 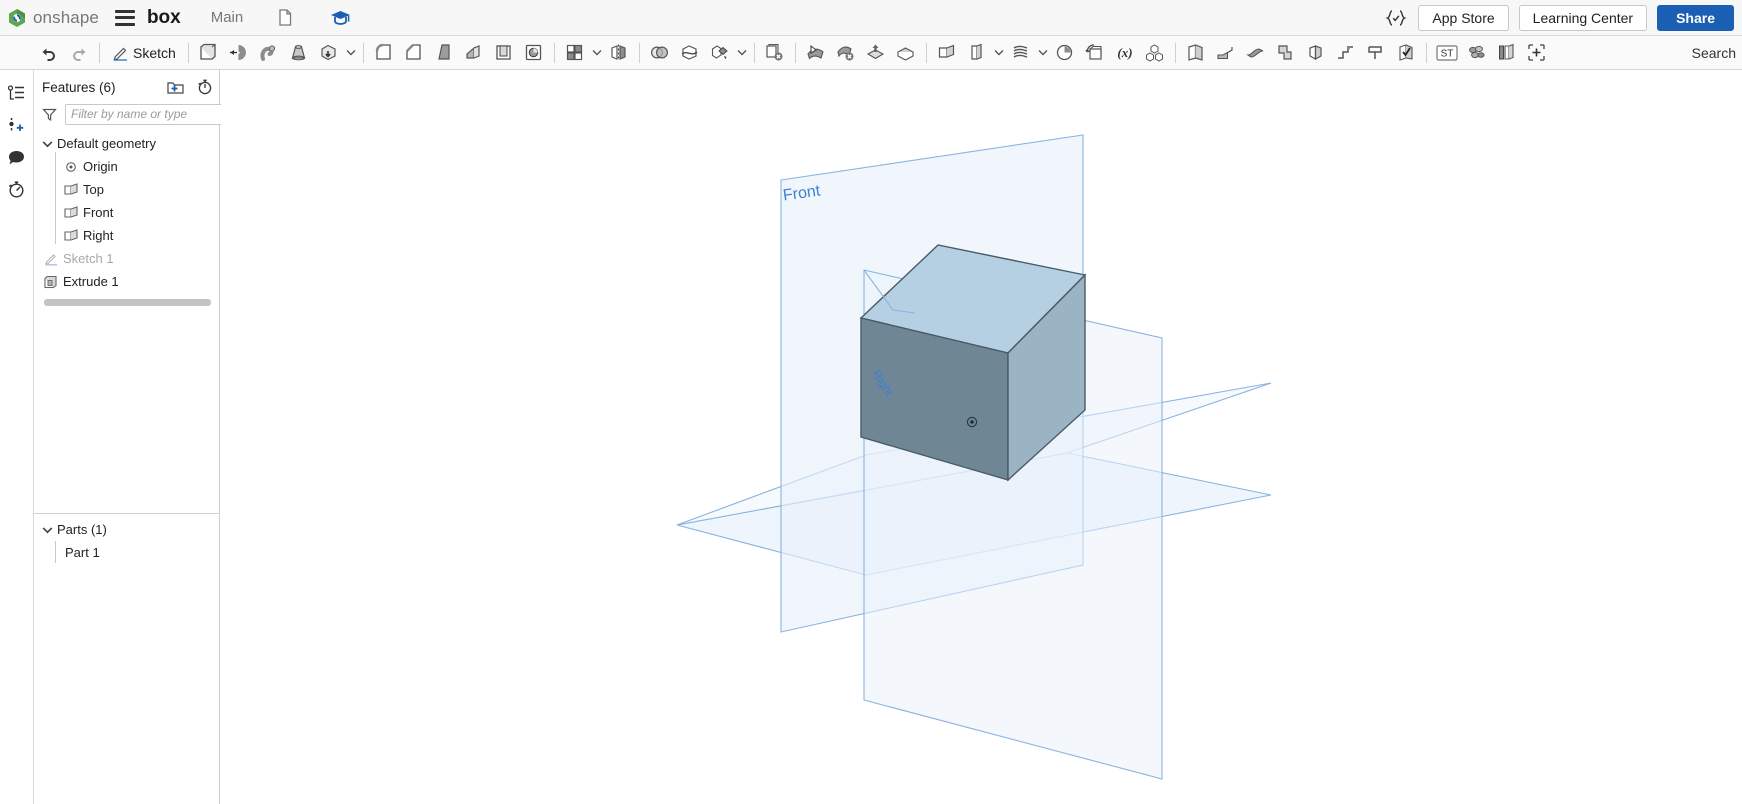 I want to click on curve-dropdown-caret, so click(x=1043, y=53).